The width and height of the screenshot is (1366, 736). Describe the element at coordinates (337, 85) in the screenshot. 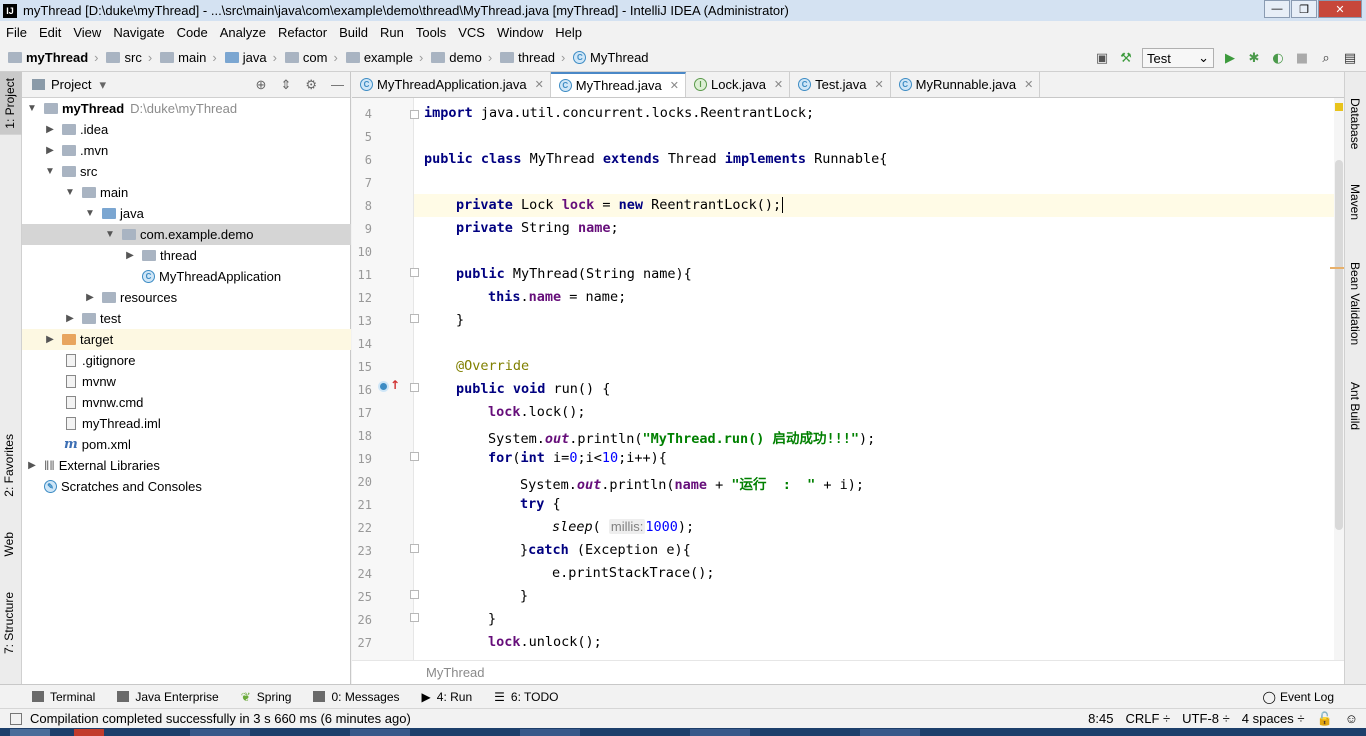

I see `hide-icon: —` at that location.